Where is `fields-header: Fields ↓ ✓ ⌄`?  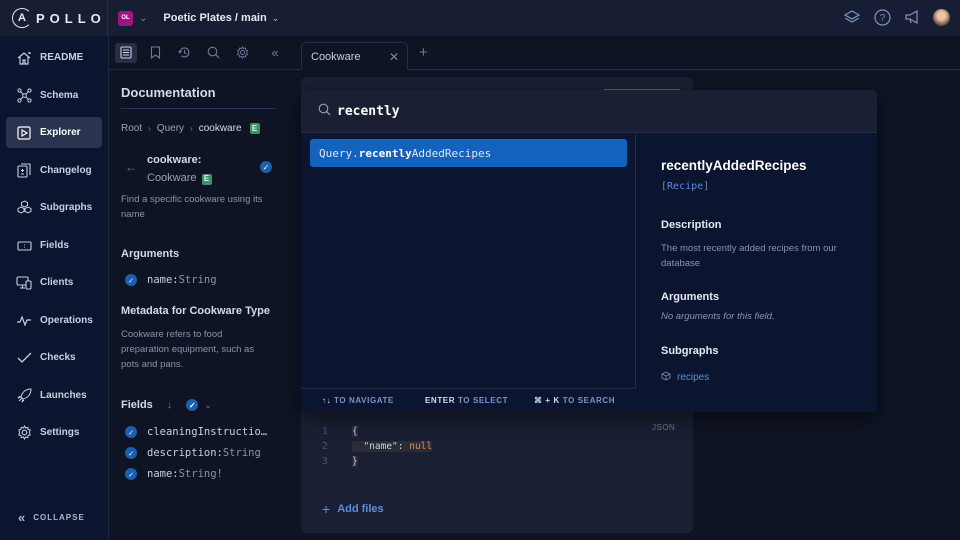
fields-header: Fields ↓ ✓ ⌄ is located at coordinates (166, 405).